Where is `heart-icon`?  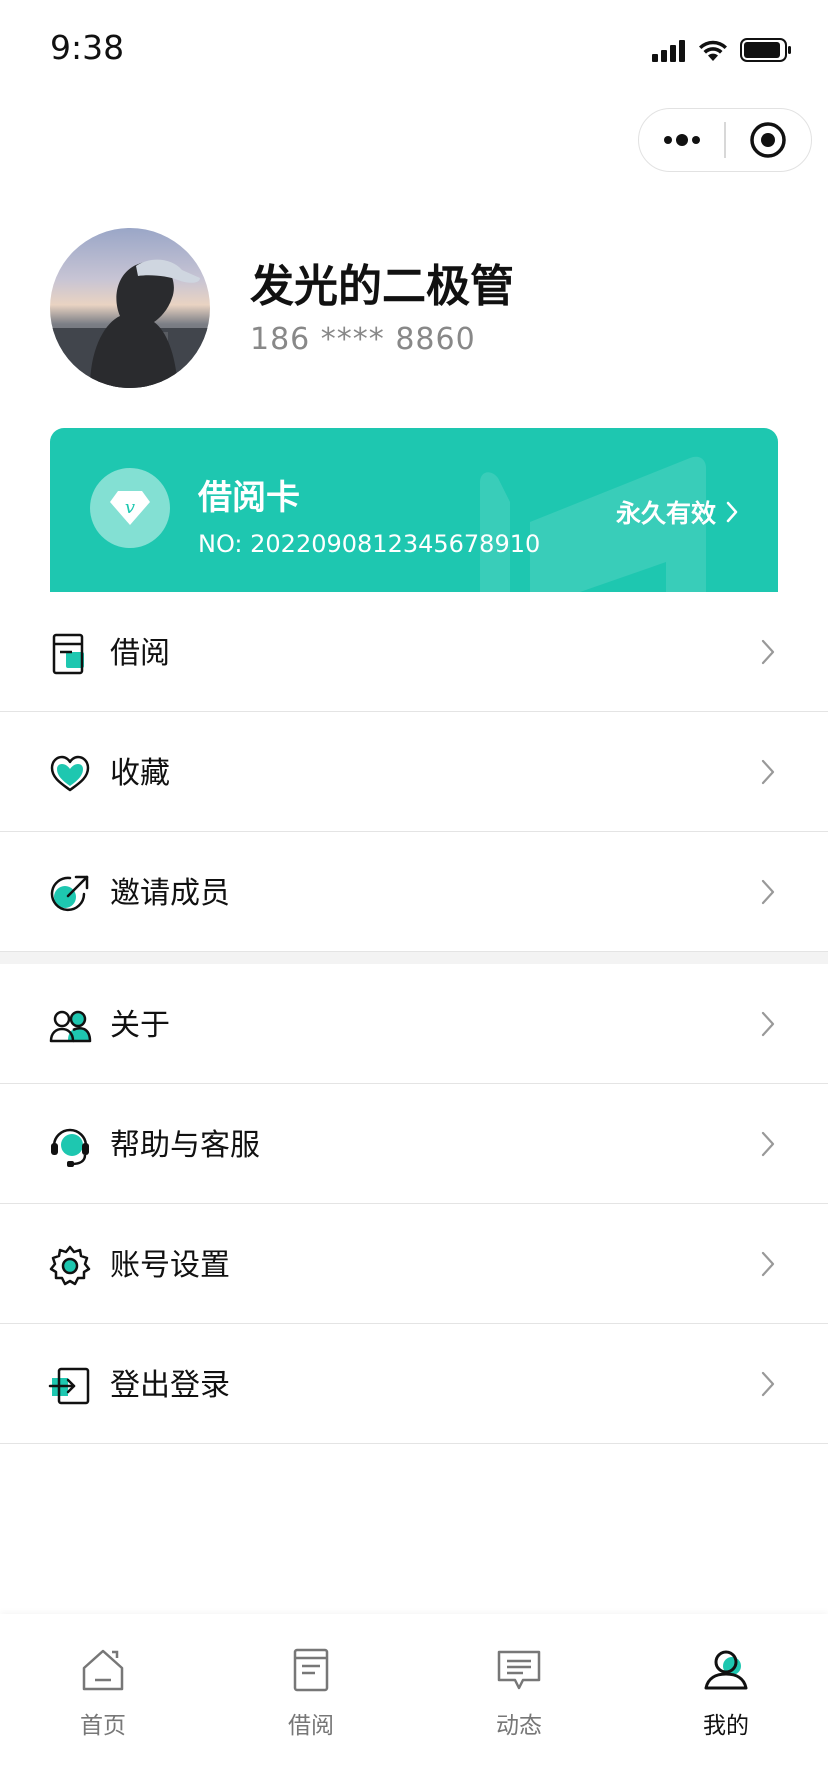
heart-icon is located at coordinates (70, 773).